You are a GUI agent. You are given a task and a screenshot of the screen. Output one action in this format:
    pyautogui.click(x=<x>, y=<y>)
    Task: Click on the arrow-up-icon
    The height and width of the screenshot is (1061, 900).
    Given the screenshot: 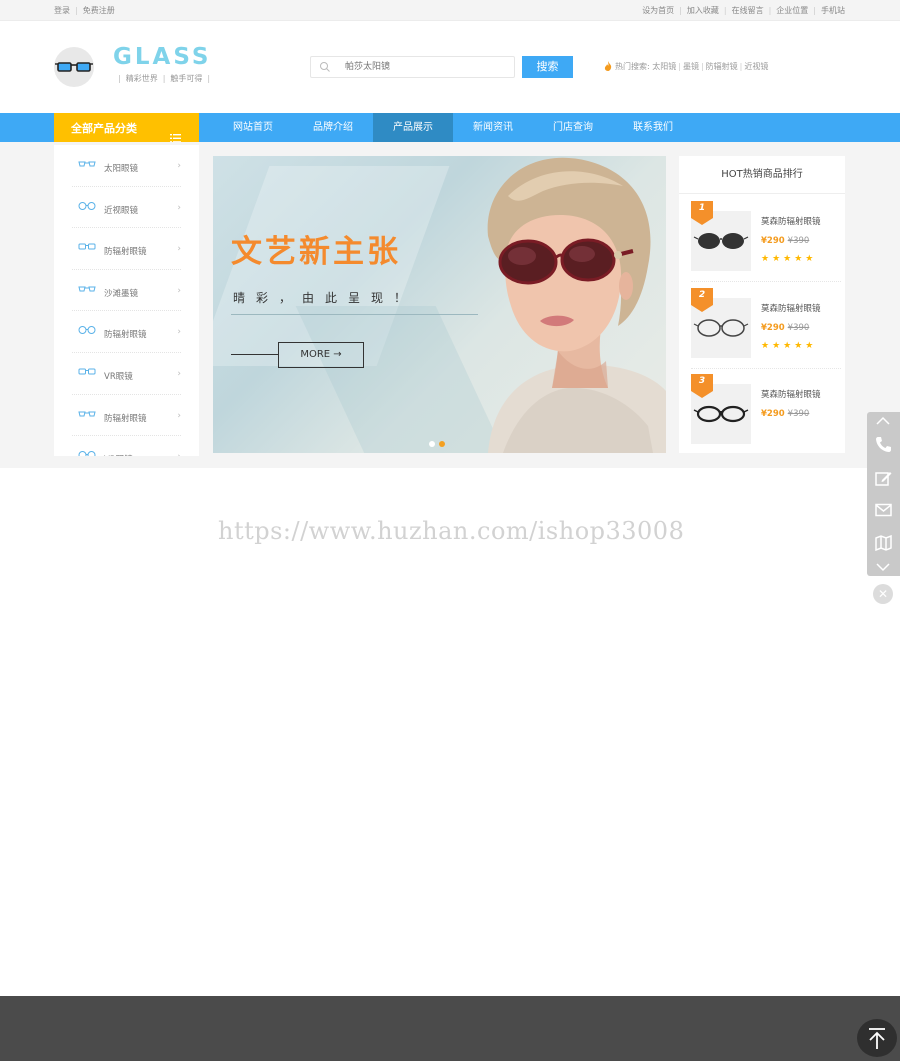 What is the action you would take?
    pyautogui.click(x=877, y=1038)
    